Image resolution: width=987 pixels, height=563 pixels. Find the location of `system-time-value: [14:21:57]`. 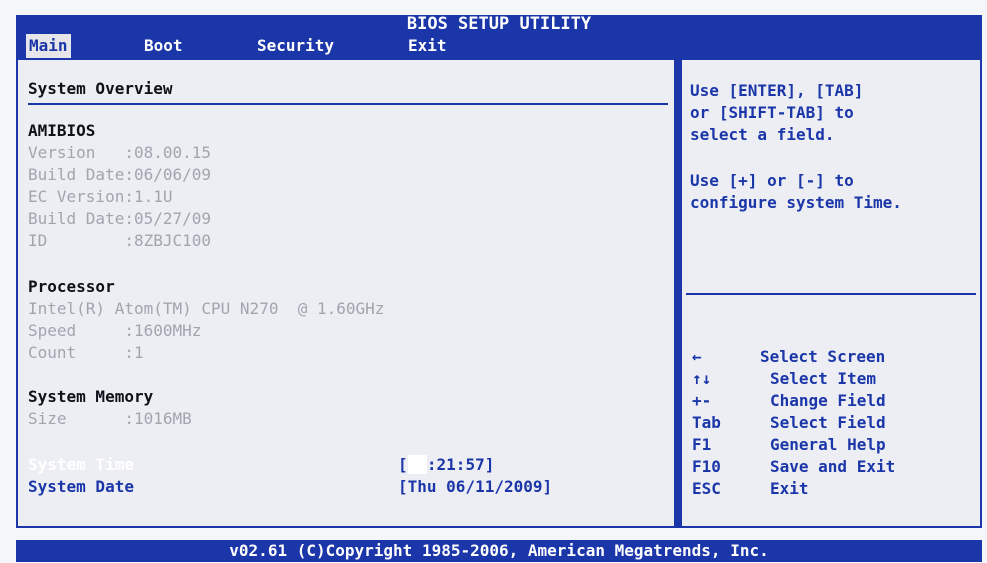

system-time-value: [14:21:57] is located at coordinates (446, 465).